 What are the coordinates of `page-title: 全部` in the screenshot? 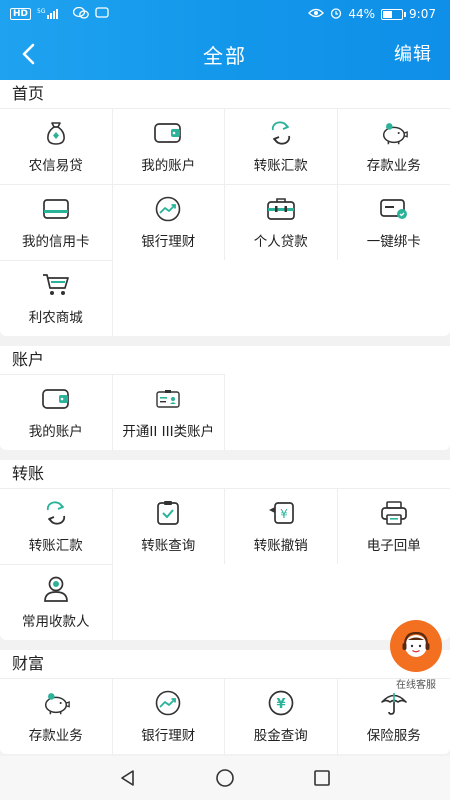 It's located at (225, 55).